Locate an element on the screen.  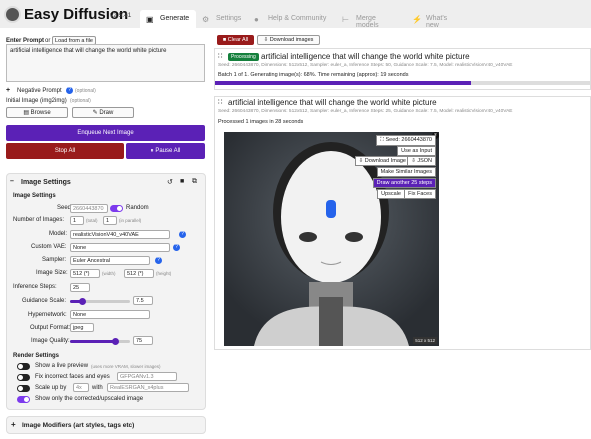
bolt-icon: ⚡ is located at coordinates (417, 19).